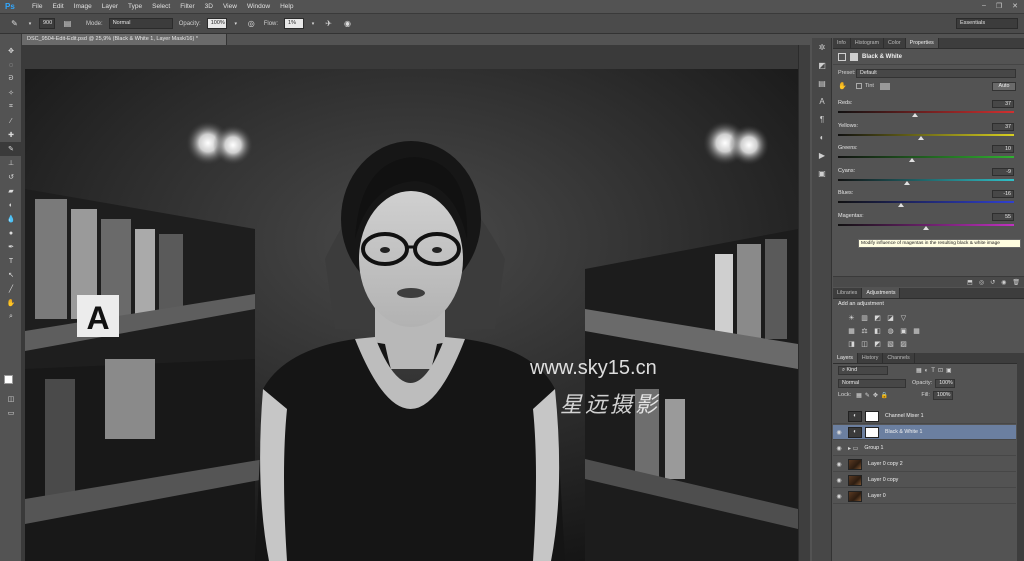 The width and height of the screenshot is (1024, 561). I want to click on threshold-icon: ◩, so click(877, 344).